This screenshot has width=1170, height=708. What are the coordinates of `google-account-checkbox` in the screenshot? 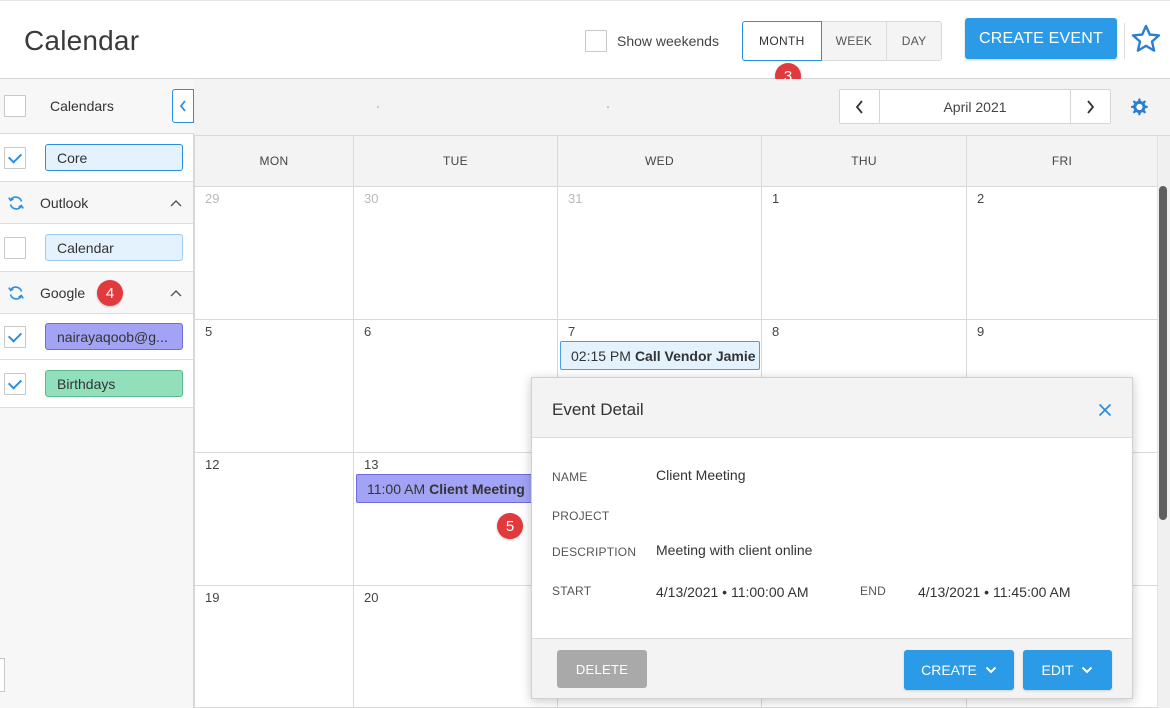 It's located at (15, 337).